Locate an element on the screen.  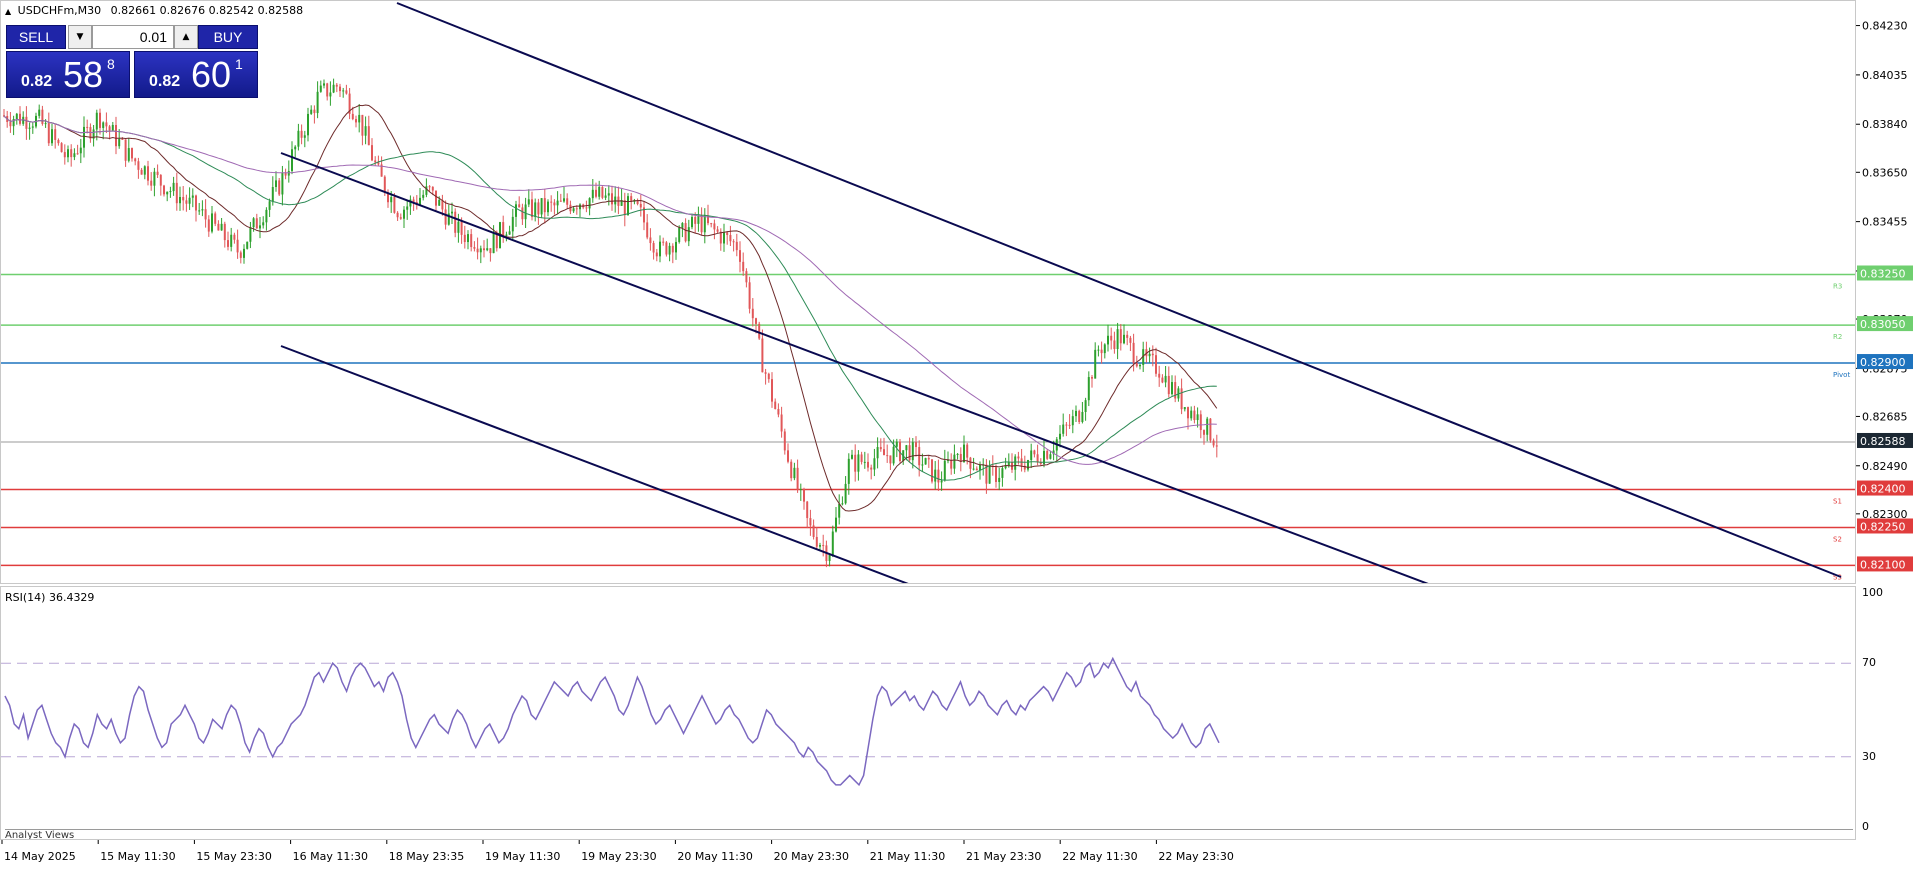
lot-increase-button: ▲ is located at coordinates (186, 37).